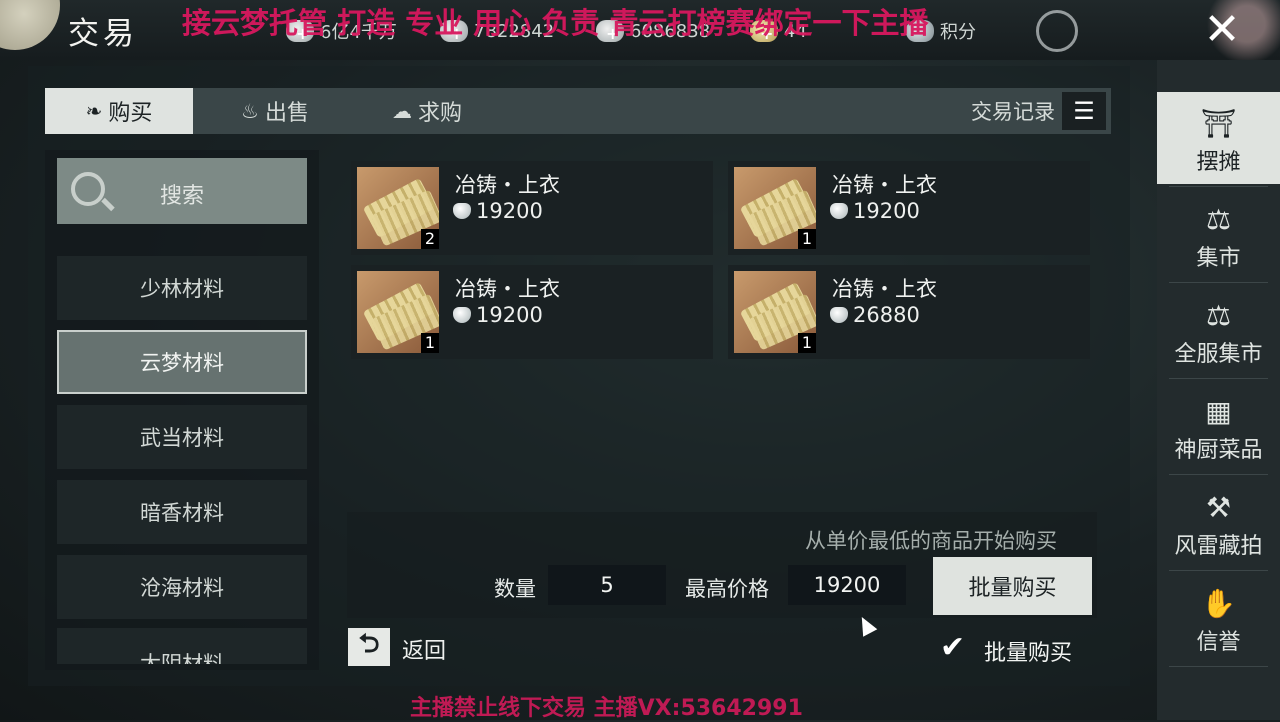  I want to click on sidebar-label: 摆摊, so click(1218, 162).